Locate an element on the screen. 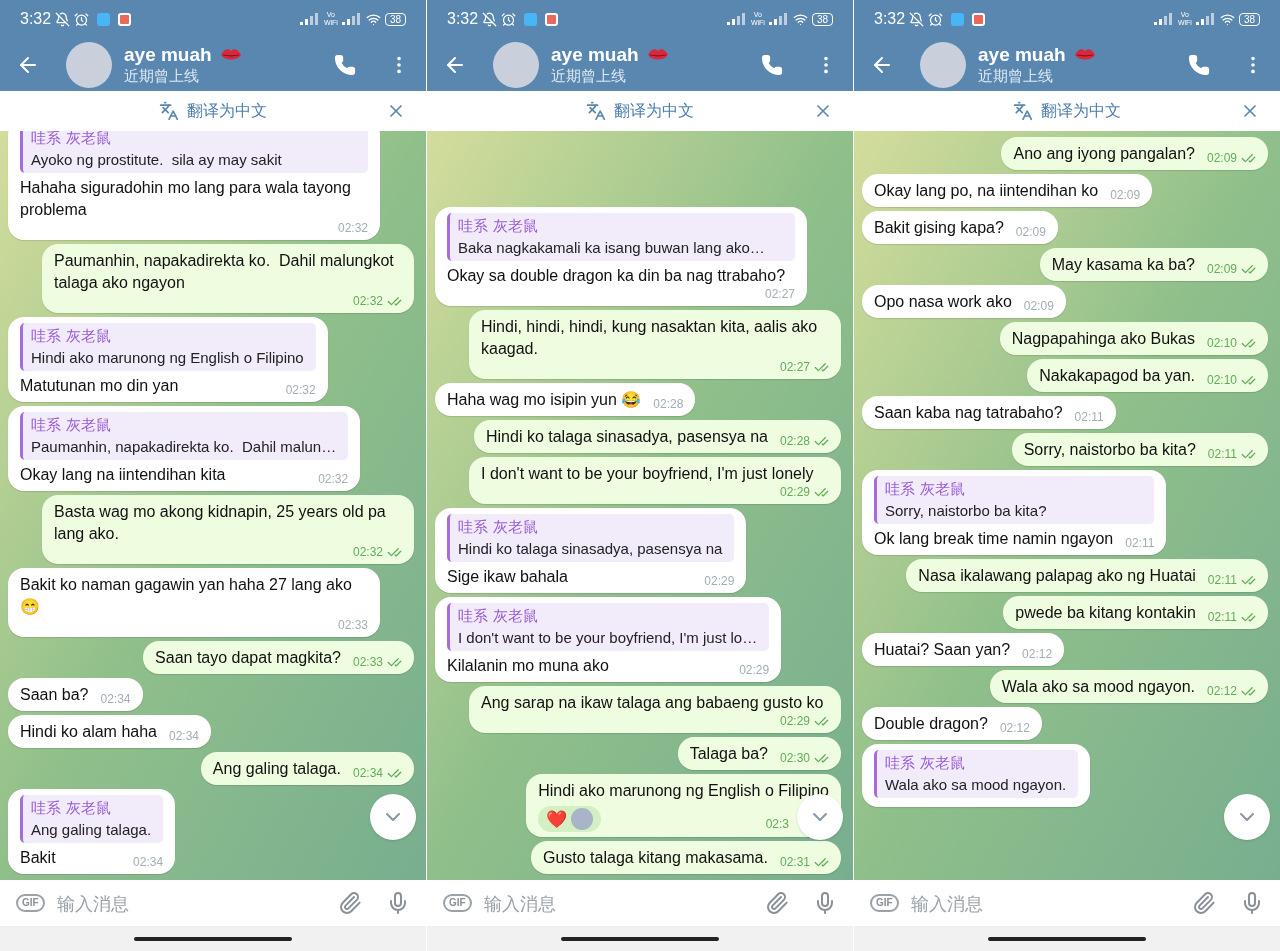 The image size is (1280, 951). message-time: 02:30 is located at coordinates (794, 758).